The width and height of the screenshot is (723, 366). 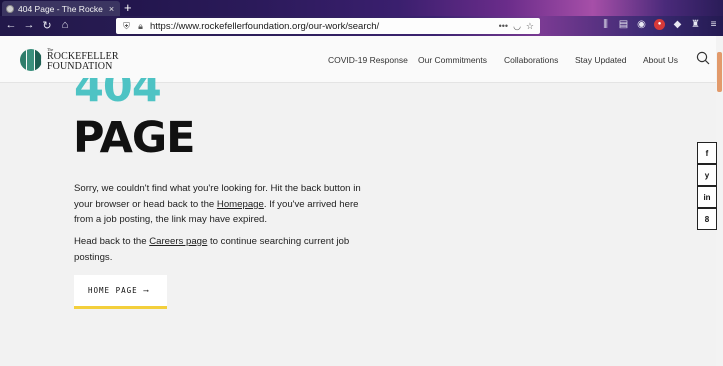 I want to click on account-icon: ◉, so click(x=641, y=24).